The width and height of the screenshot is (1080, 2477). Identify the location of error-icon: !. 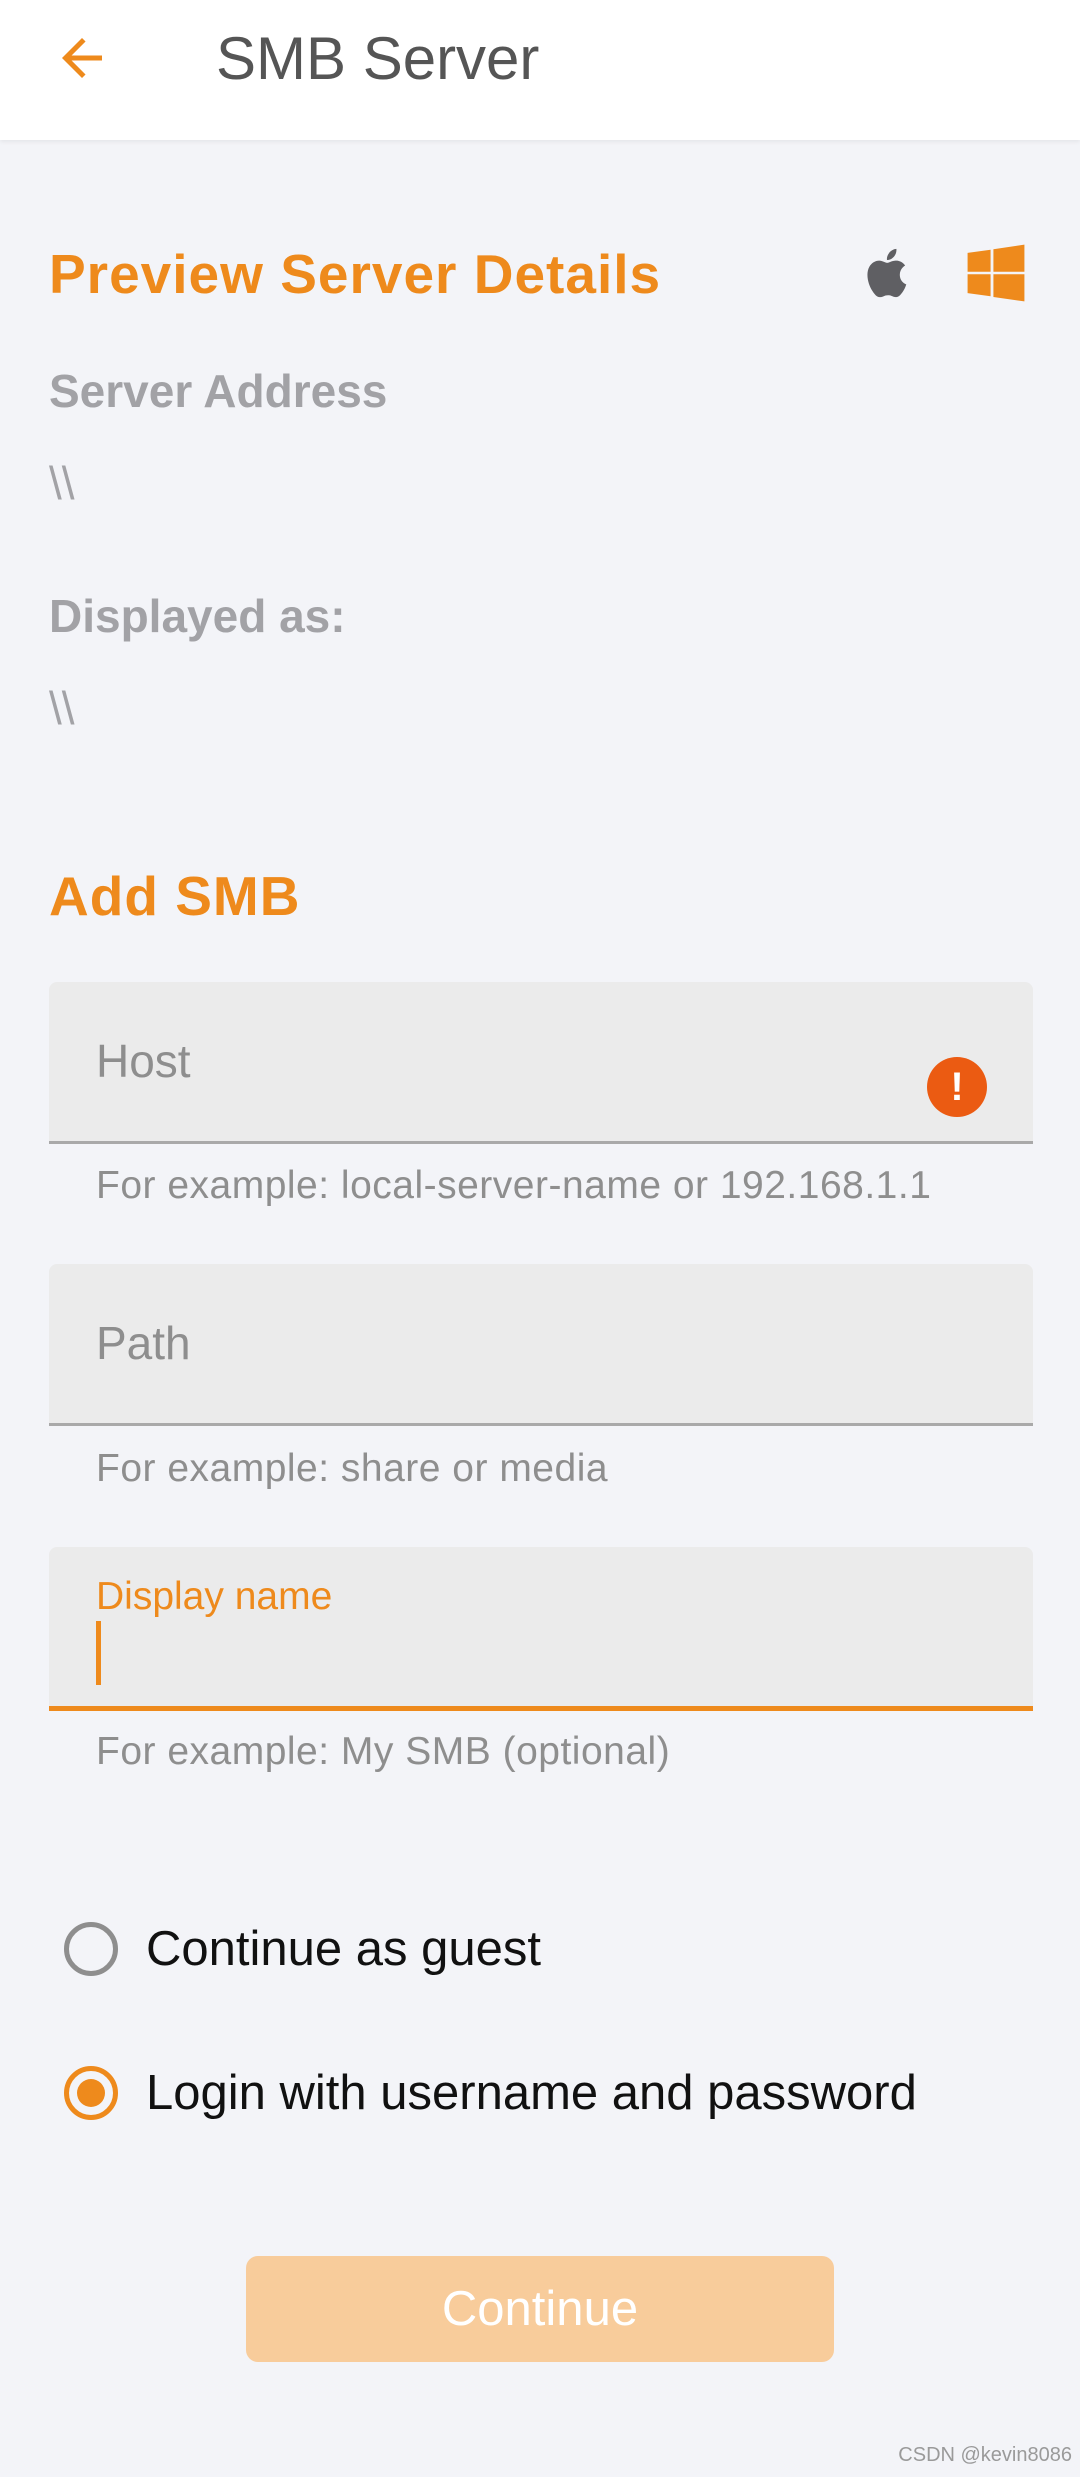
(957, 1087).